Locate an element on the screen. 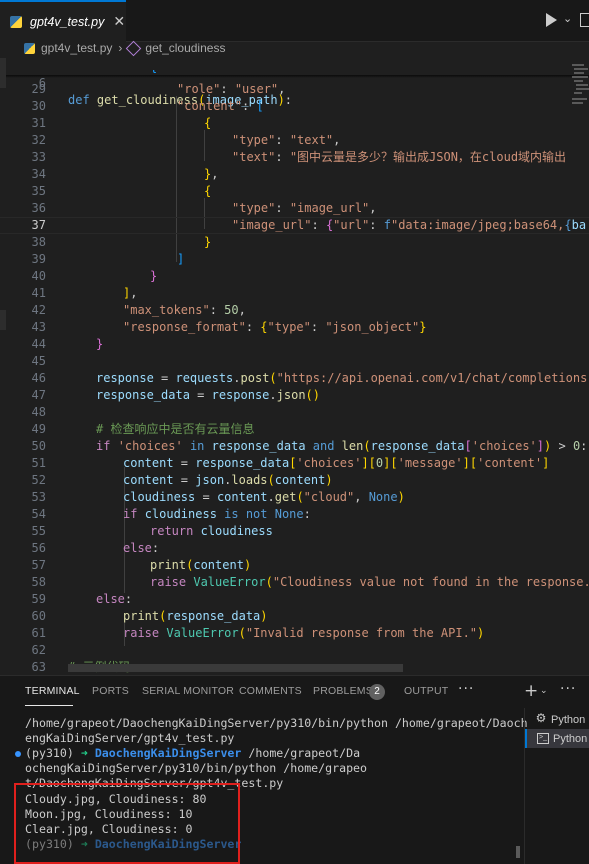  code-text: ] is located at coordinates (181, 259).